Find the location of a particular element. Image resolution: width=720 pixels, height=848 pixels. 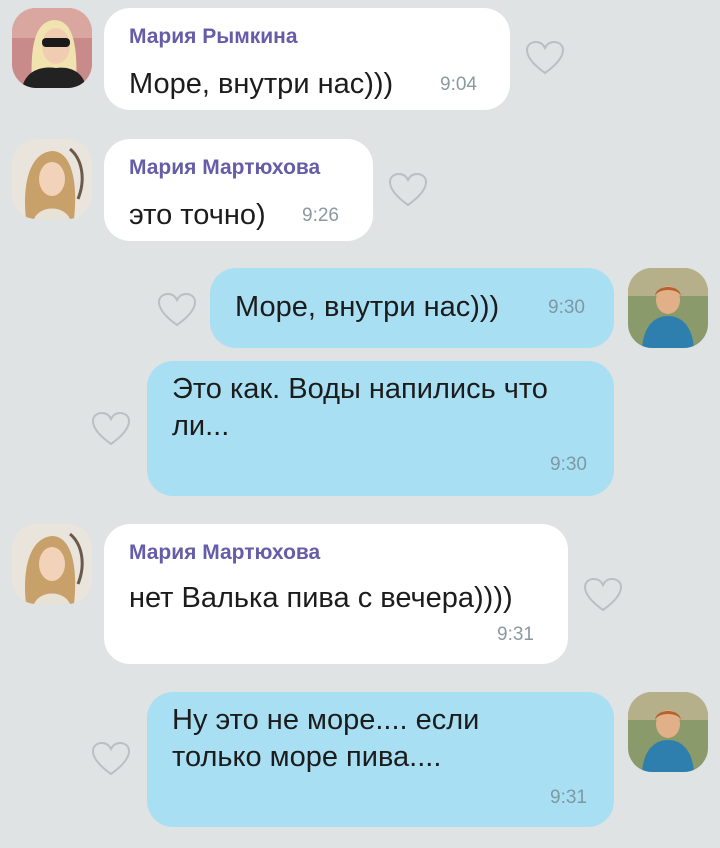

message-bubble-1: Мария Рымкина Море, внутри нас))) 9:04 is located at coordinates (307, 59).